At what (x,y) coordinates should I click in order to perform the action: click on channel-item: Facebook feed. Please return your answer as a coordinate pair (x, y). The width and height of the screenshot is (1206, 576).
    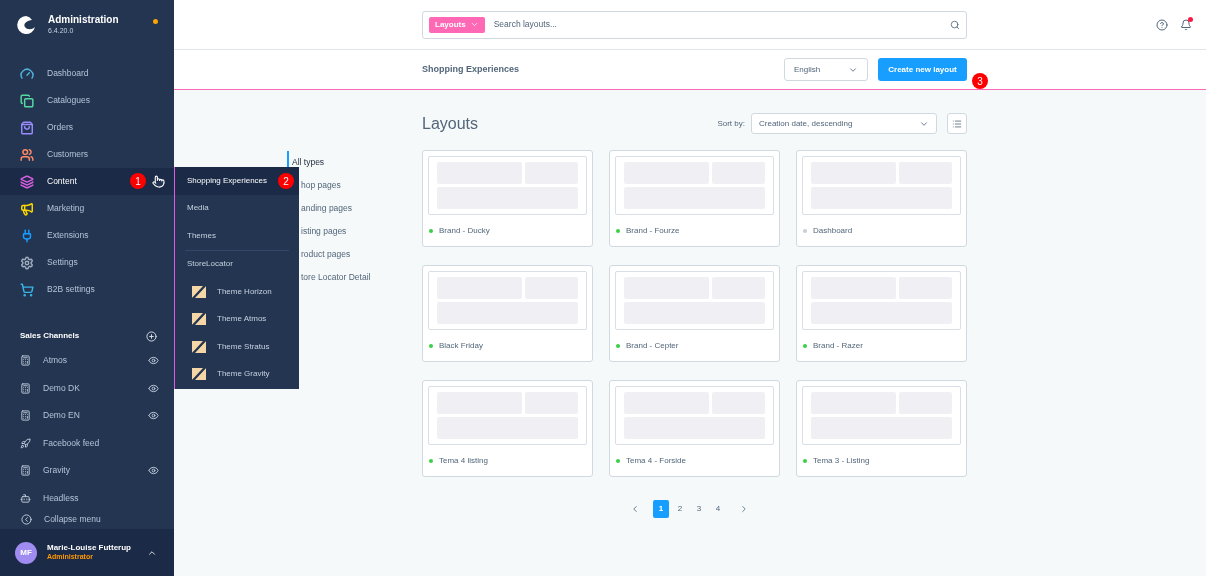
    Looking at the image, I should click on (87, 443).